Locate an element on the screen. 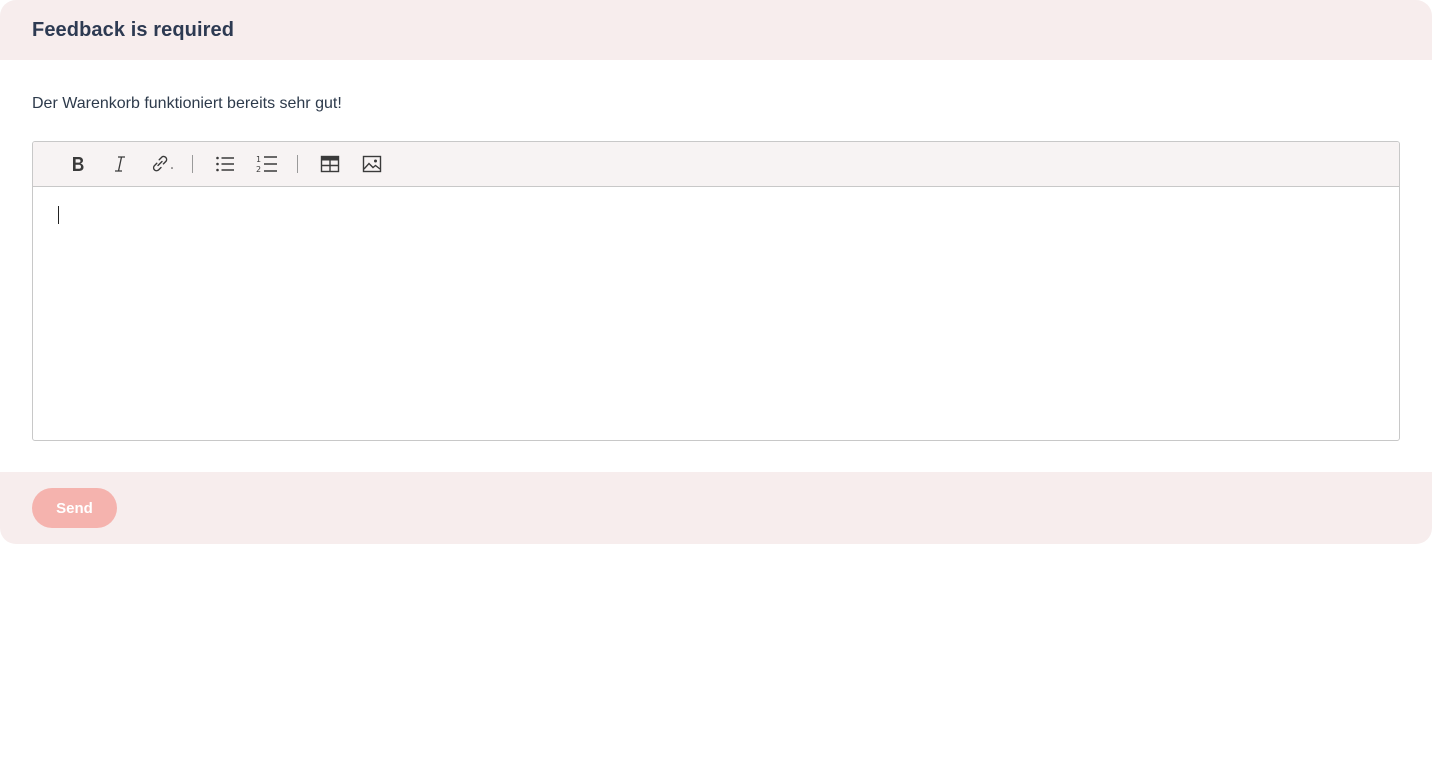  table-icon is located at coordinates (330, 164).